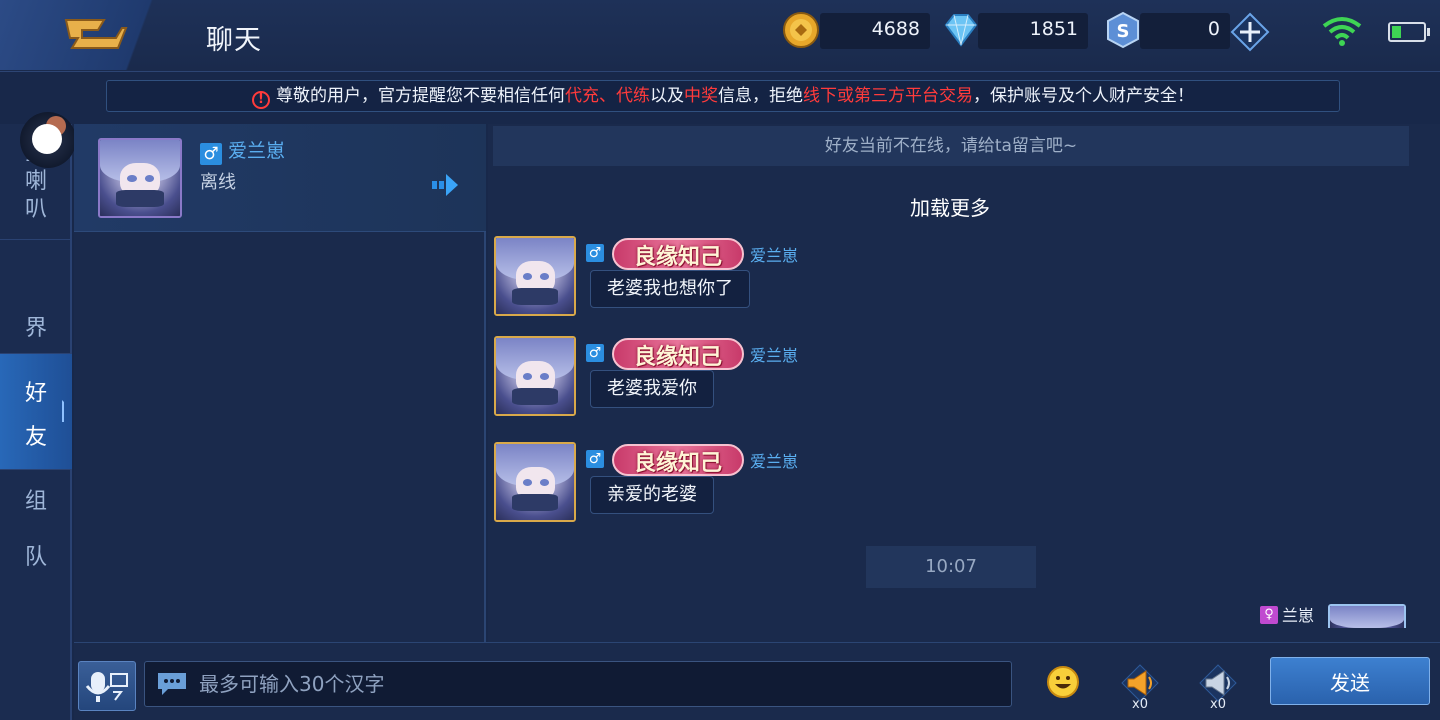 This screenshot has width=1440, height=720. I want to click on friend-list-item: ♂ 爱兰崽 离线, so click(280, 178).